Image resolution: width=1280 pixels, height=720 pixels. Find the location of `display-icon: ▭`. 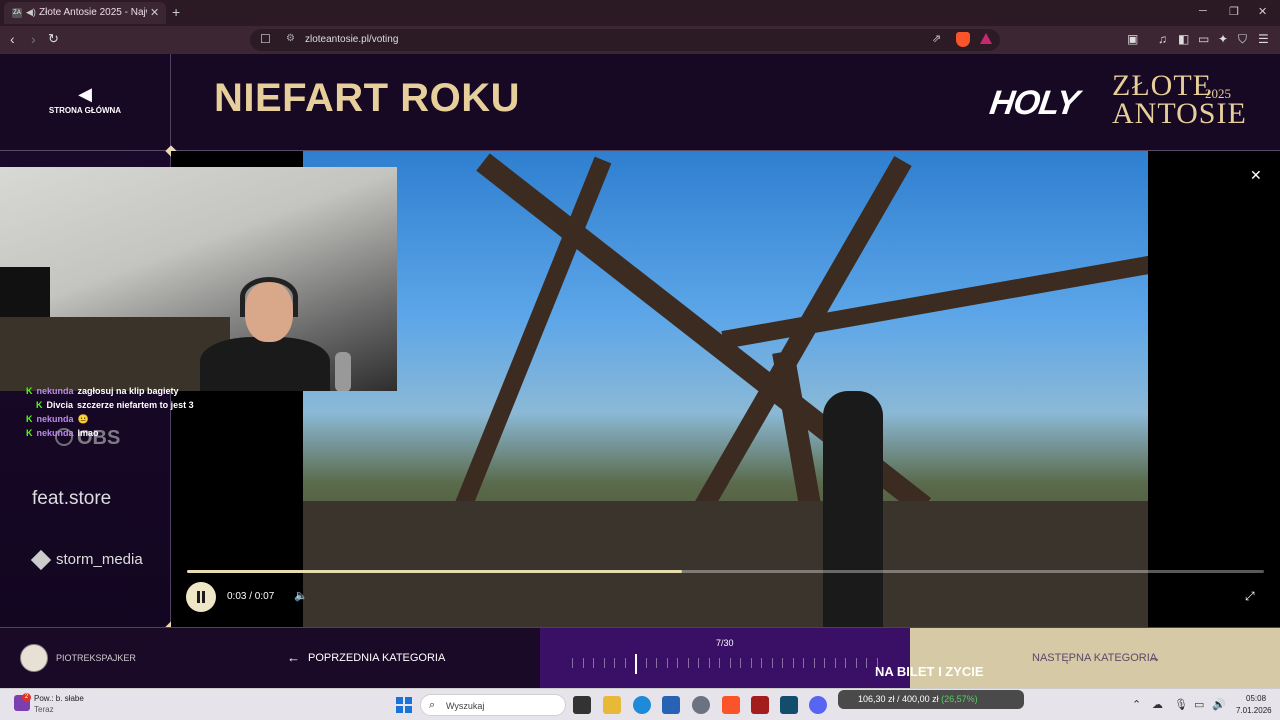

display-icon: ▭ is located at coordinates (1199, 704).